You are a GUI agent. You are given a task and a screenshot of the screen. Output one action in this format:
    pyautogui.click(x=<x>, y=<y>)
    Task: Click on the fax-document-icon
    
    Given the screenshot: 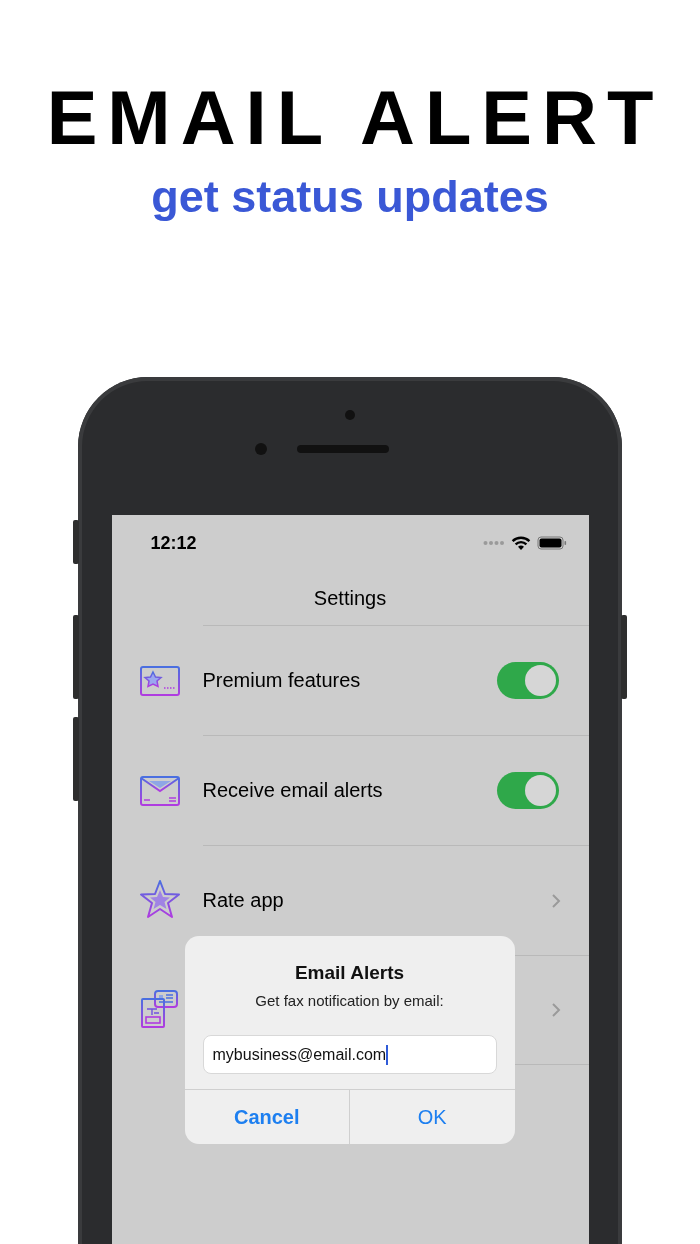 What is the action you would take?
    pyautogui.click(x=159, y=1010)
    